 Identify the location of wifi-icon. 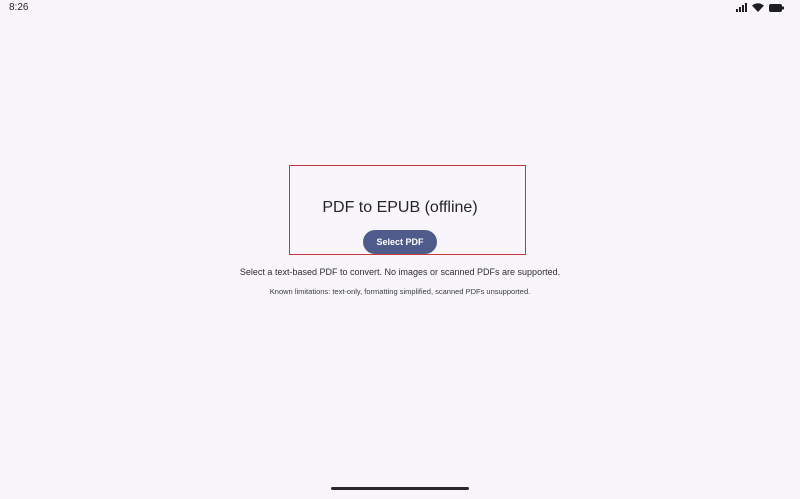
(758, 7).